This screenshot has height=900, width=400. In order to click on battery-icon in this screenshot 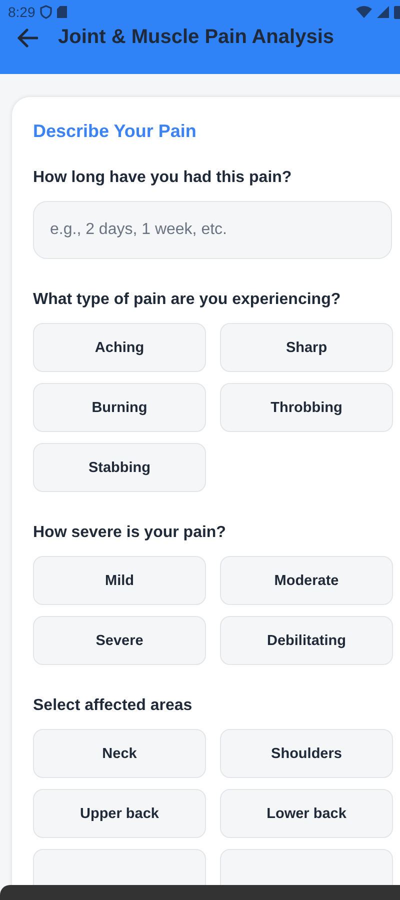, I will do `click(397, 12)`.